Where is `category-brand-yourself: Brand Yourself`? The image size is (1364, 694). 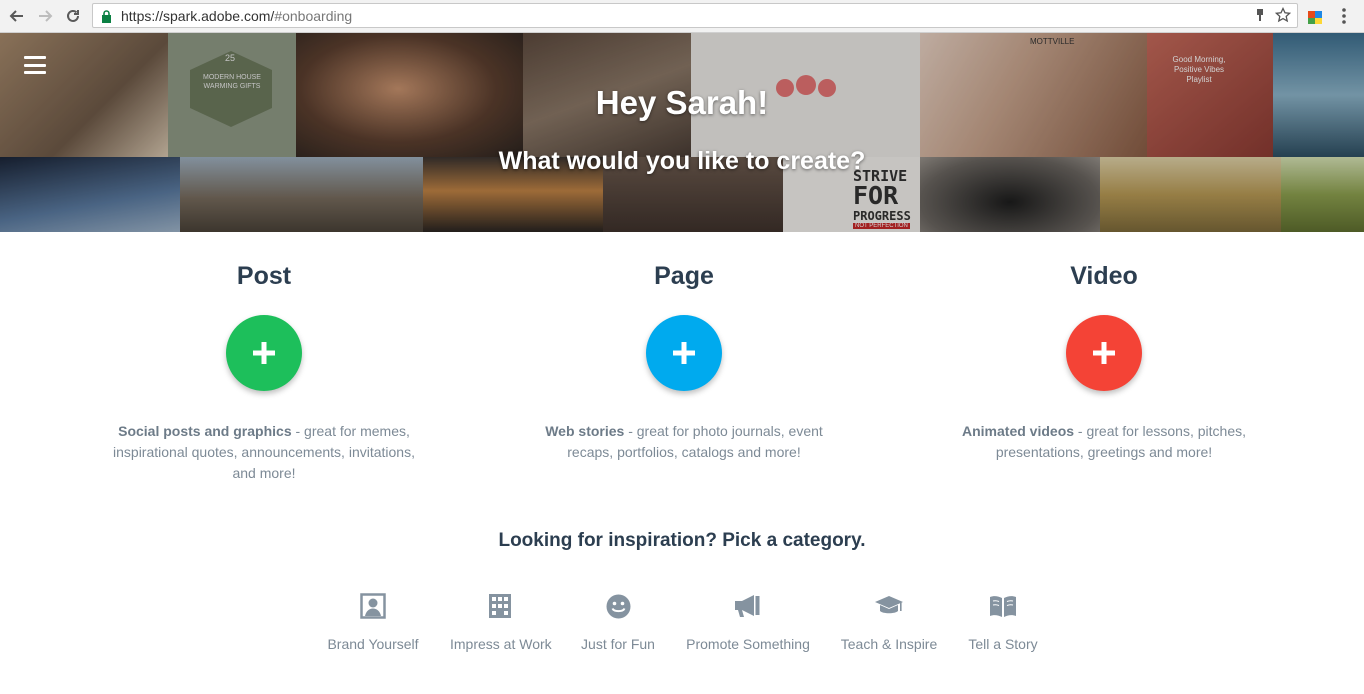 category-brand-yourself: Brand Yourself is located at coordinates (373, 621).